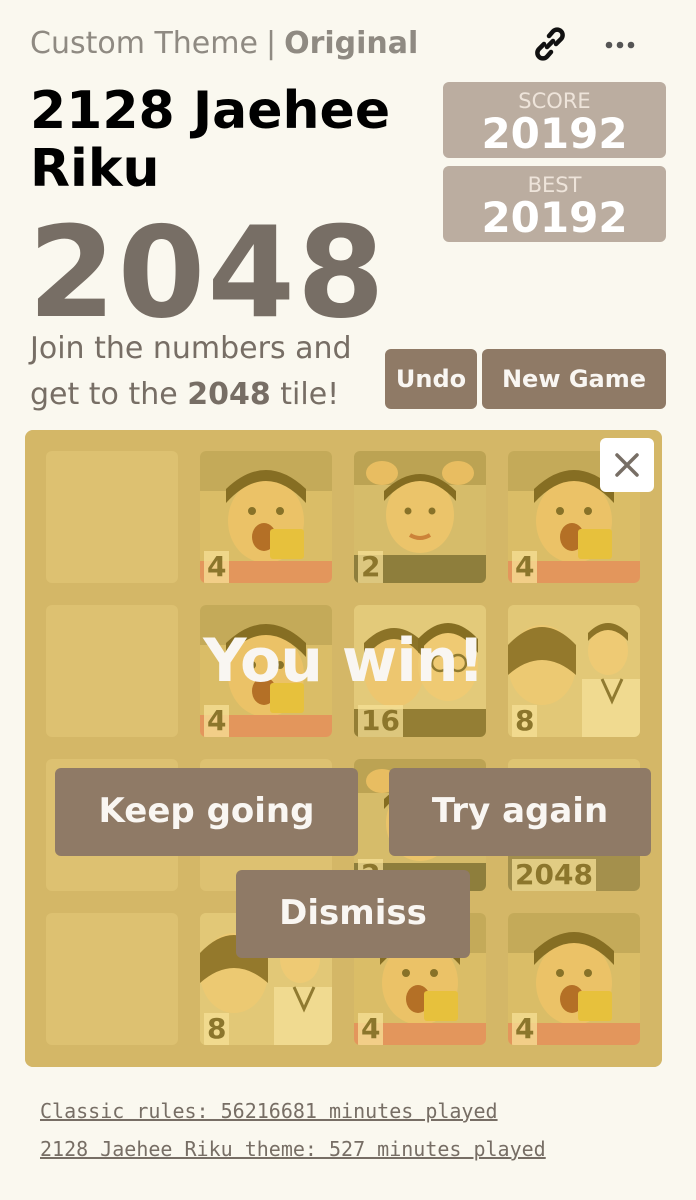 The height and width of the screenshot is (1200, 696). What do you see at coordinates (344, 661) in the screenshot?
I see `win-message: You win!` at bounding box center [344, 661].